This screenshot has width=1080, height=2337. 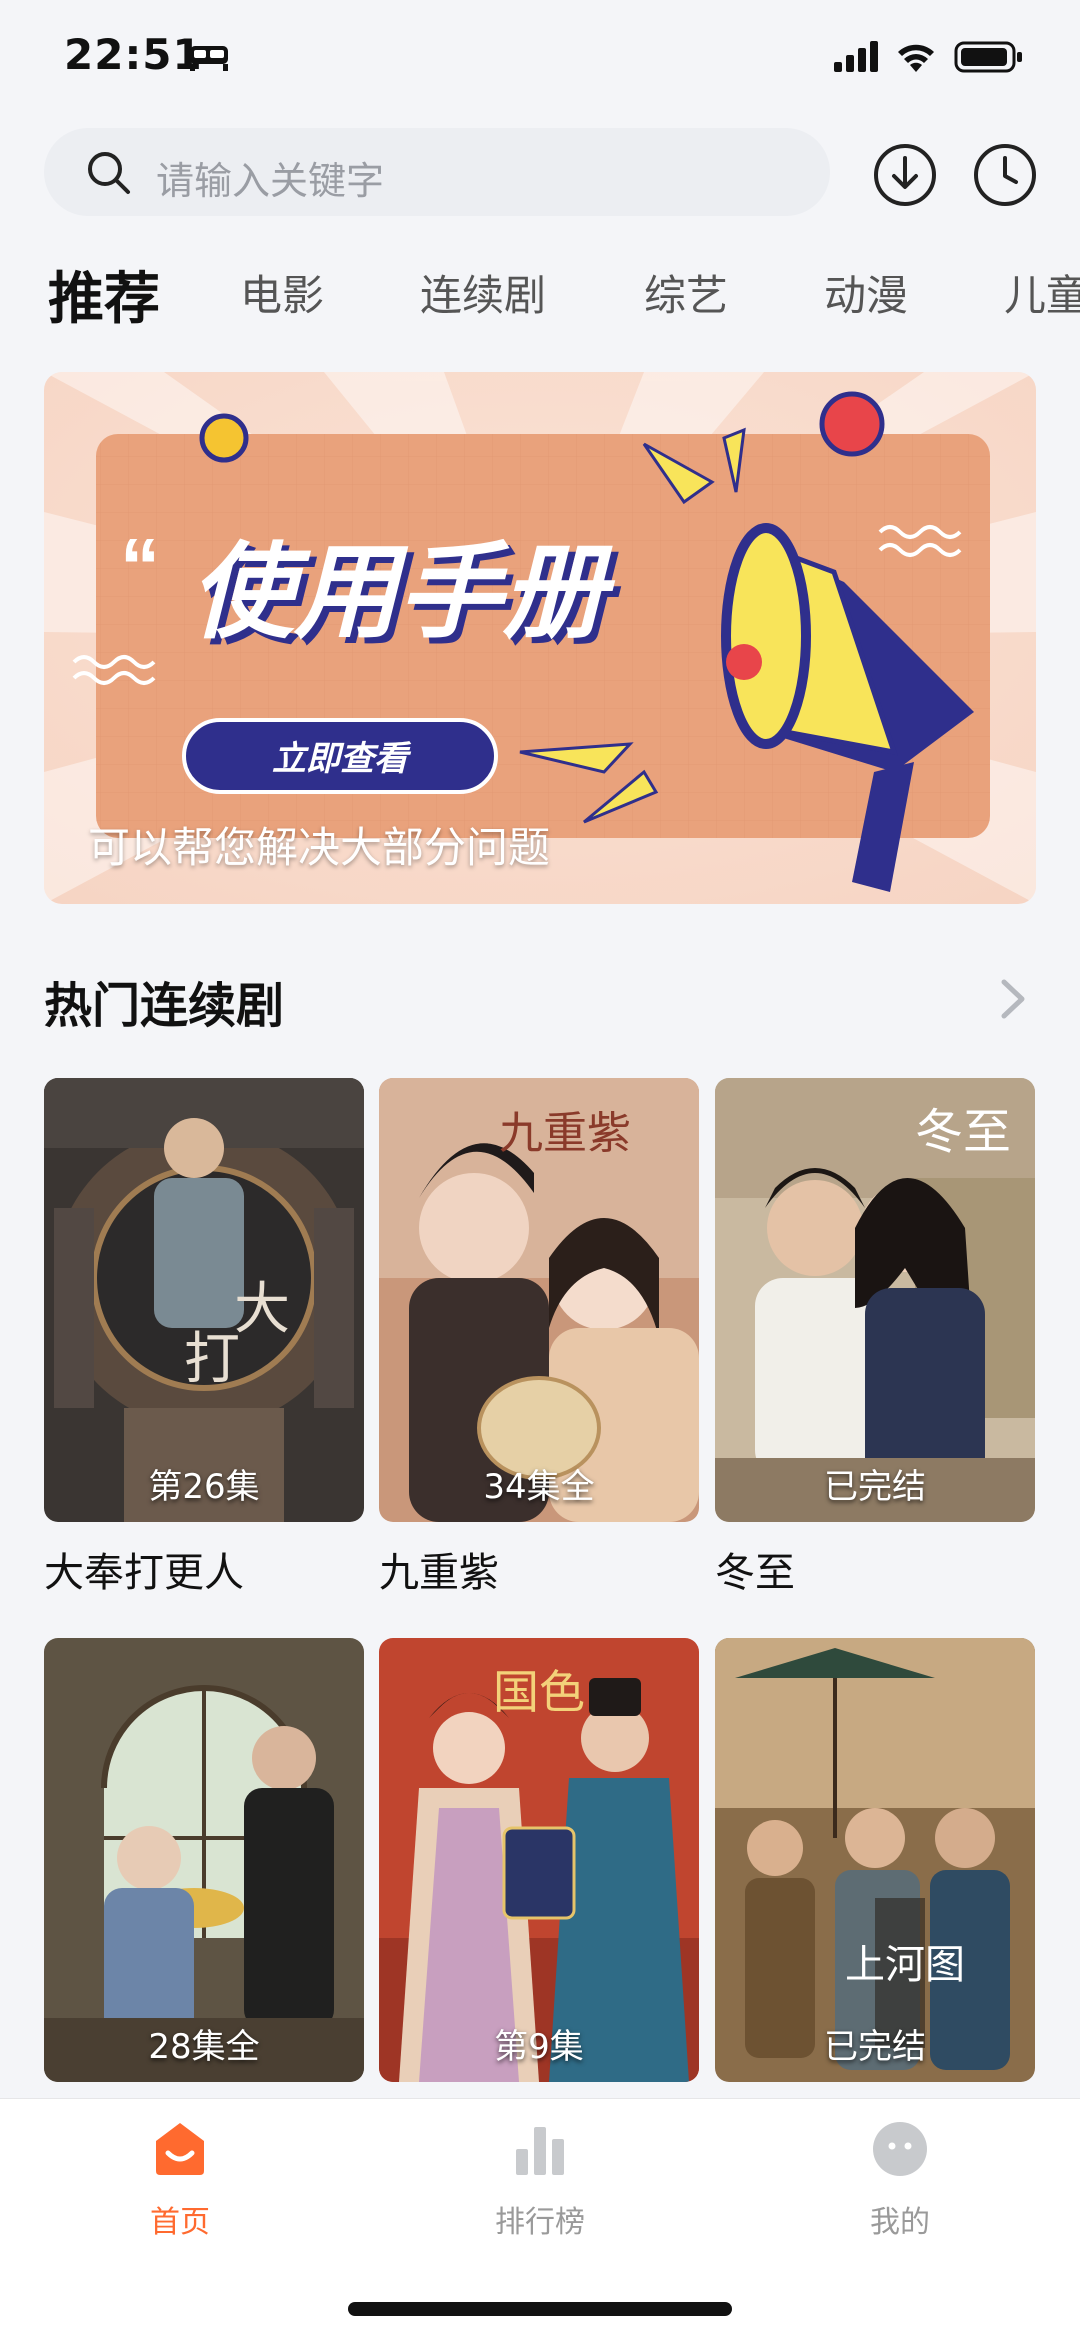 What do you see at coordinates (1042, 292) in the screenshot?
I see `tab-kids: 儿童` at bounding box center [1042, 292].